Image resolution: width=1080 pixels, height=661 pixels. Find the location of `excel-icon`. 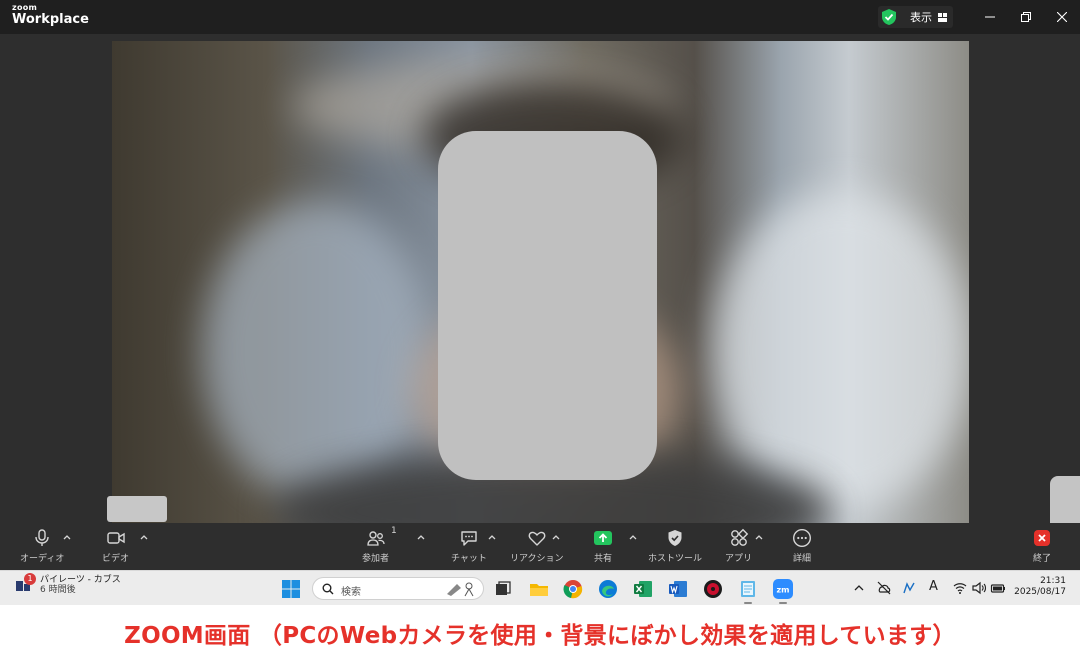

excel-icon is located at coordinates (643, 589).